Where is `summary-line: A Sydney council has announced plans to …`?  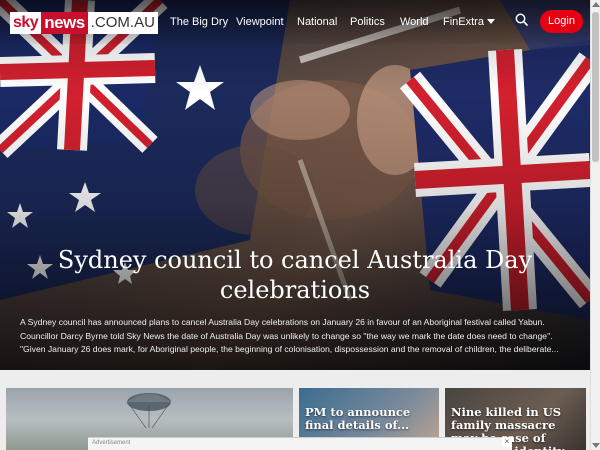
summary-line: A Sydney council has announced plans to … is located at coordinates (282, 322).